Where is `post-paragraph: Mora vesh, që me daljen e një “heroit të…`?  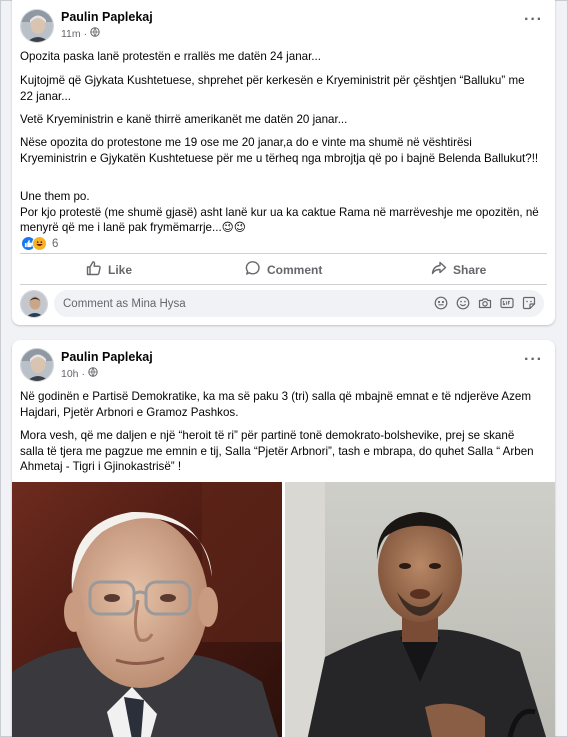
post-paragraph: Mora vesh, që me daljen e një “heroit të… is located at coordinates (278, 451).